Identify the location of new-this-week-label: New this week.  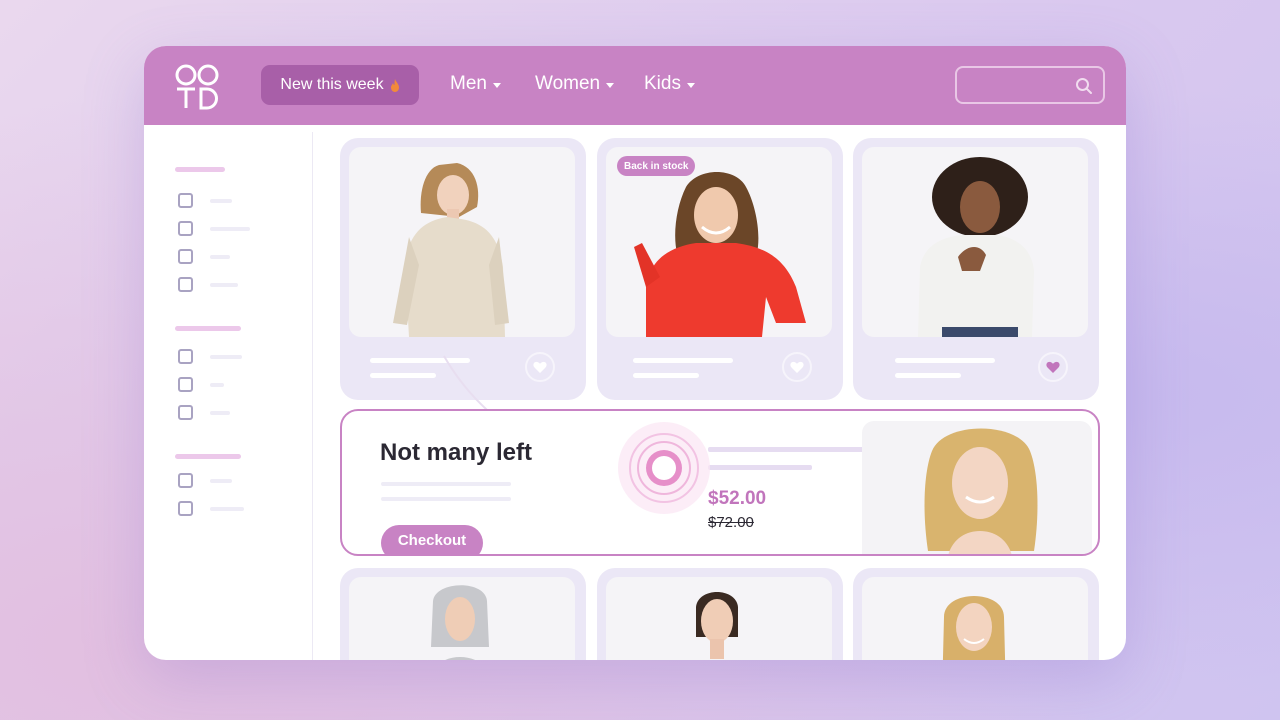
(332, 84).